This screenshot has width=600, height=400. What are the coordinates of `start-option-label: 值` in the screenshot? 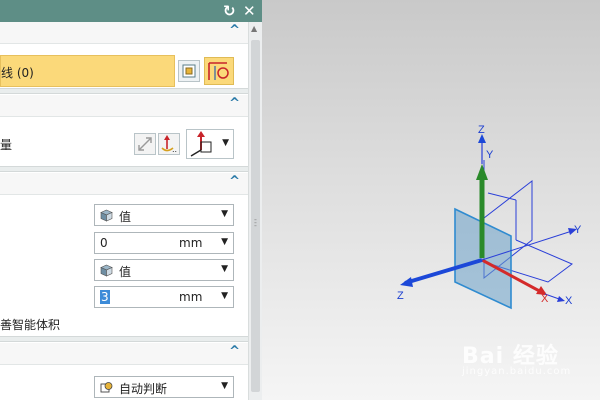 It's located at (125, 217).